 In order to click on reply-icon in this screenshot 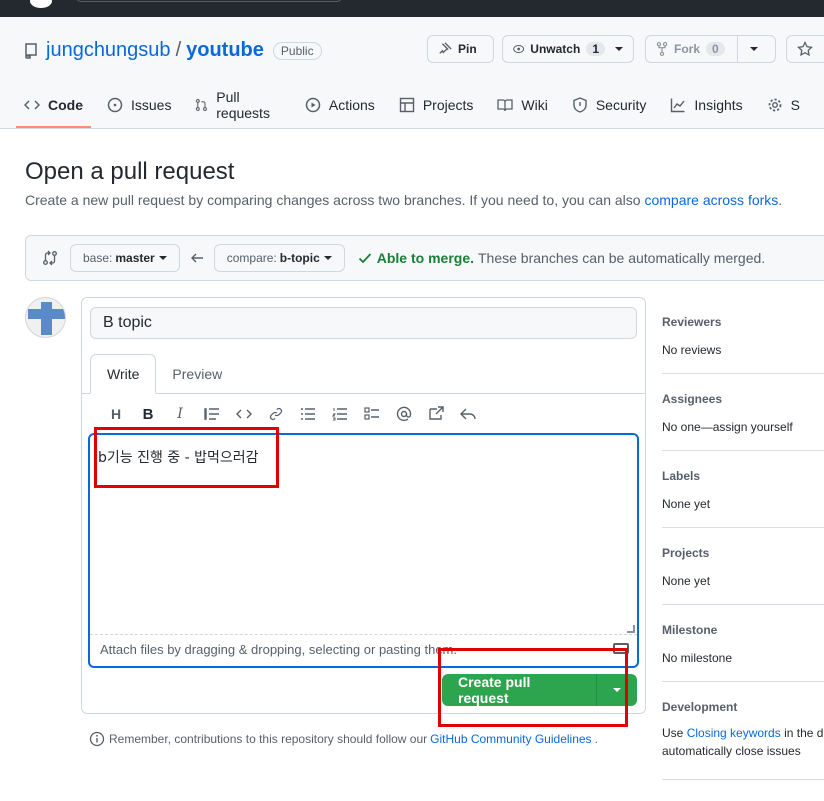, I will do `click(468, 414)`.